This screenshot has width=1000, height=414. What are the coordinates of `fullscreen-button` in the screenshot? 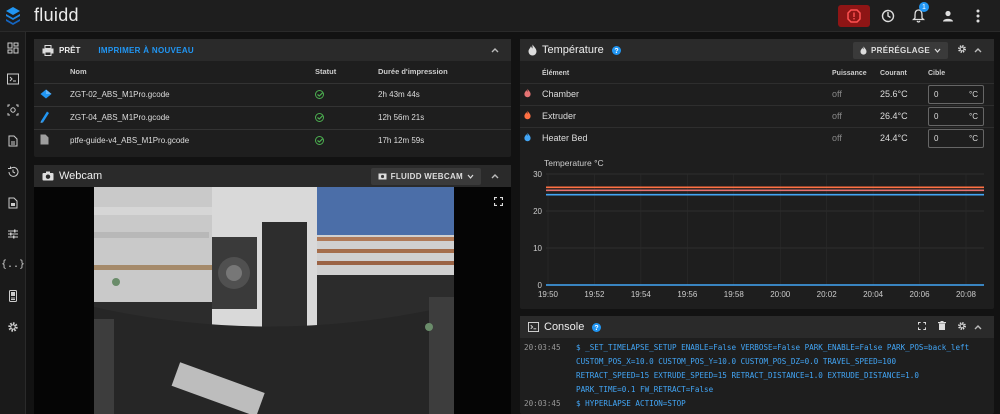 It's located at (498, 202).